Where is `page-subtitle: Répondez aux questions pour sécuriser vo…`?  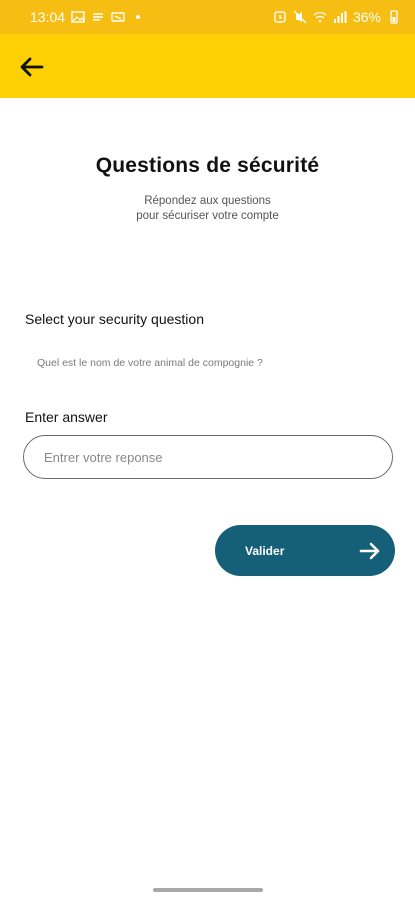
page-subtitle: Répondez aux questions pour sécuriser vo… is located at coordinates (207, 209).